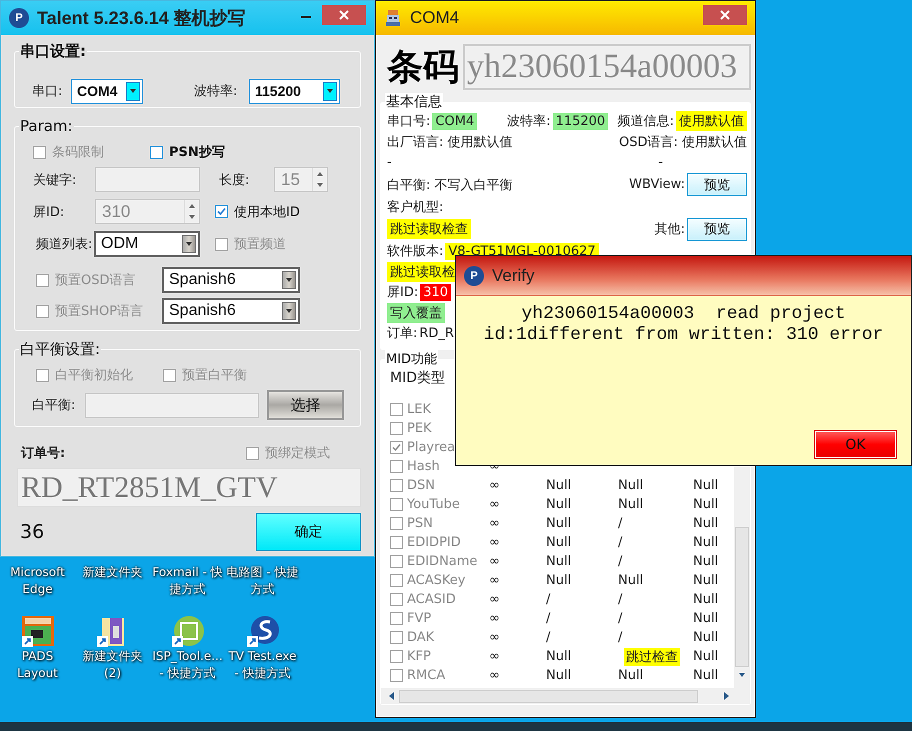 This screenshot has height=731, width=912. What do you see at coordinates (189, 487) in the screenshot?
I see `order-input: RD_RT2851M_GTV` at bounding box center [189, 487].